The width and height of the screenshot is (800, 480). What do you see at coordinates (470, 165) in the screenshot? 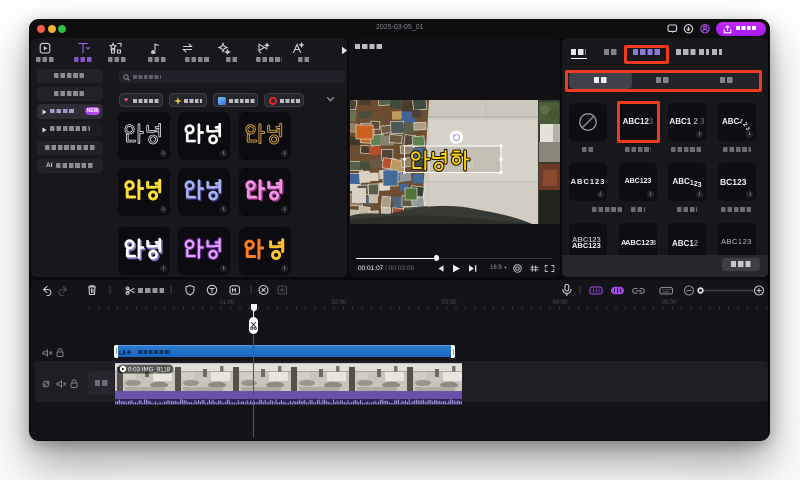
I see `svg-text: M` at bounding box center [470, 165].